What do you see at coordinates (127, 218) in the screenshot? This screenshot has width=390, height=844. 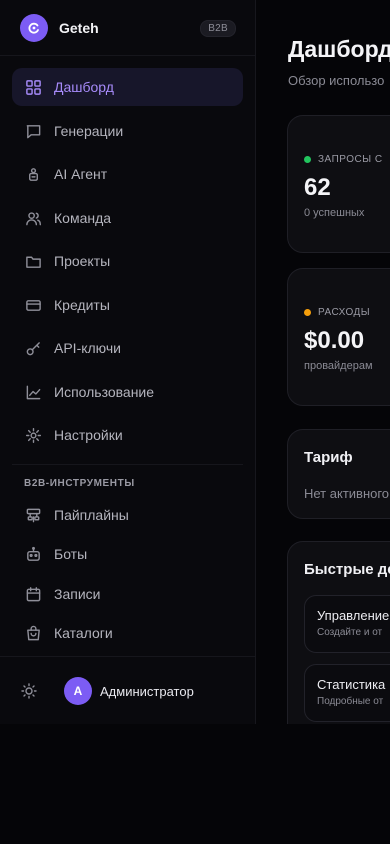 I see `sidebar-item-team: Команда` at bounding box center [127, 218].